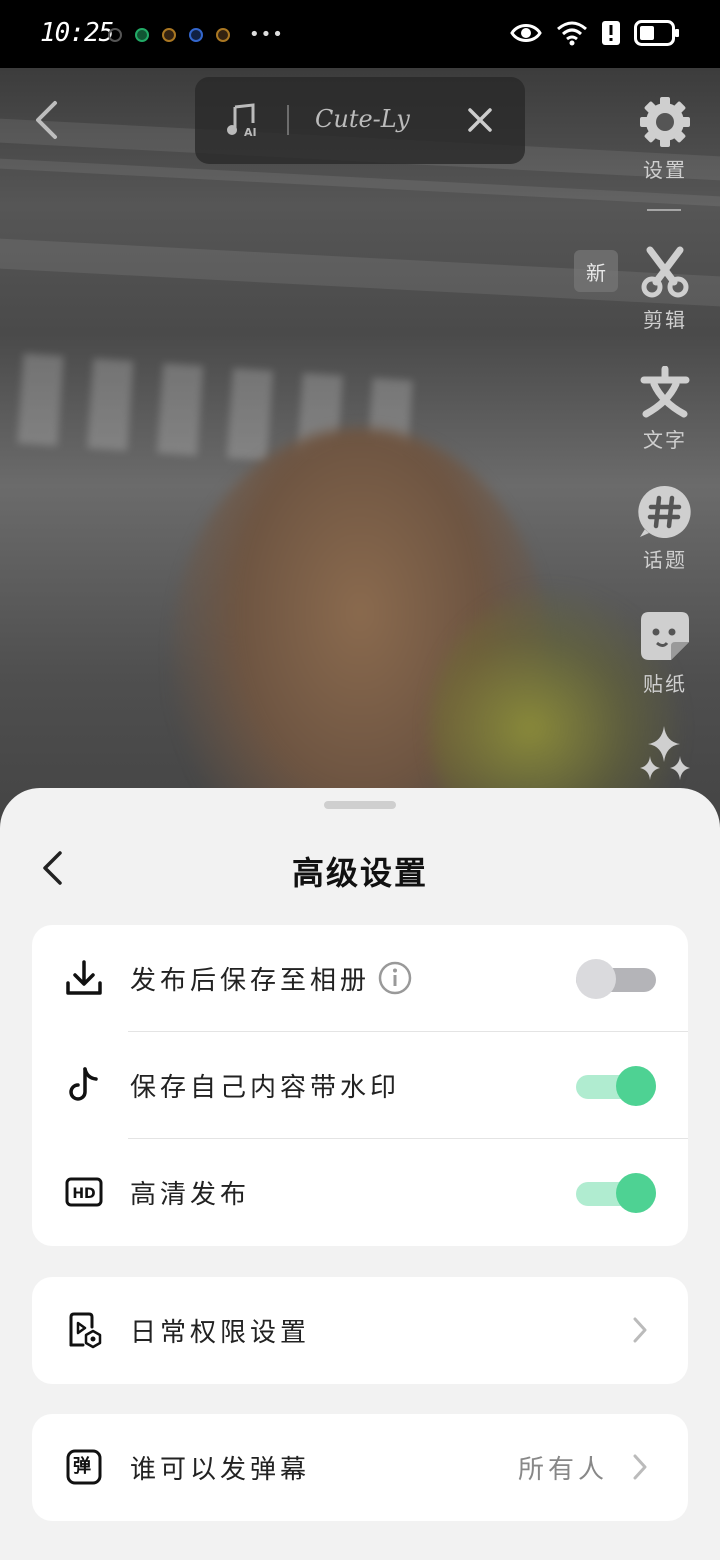  I want to click on ai-music-icon: AI, so click(243, 123).